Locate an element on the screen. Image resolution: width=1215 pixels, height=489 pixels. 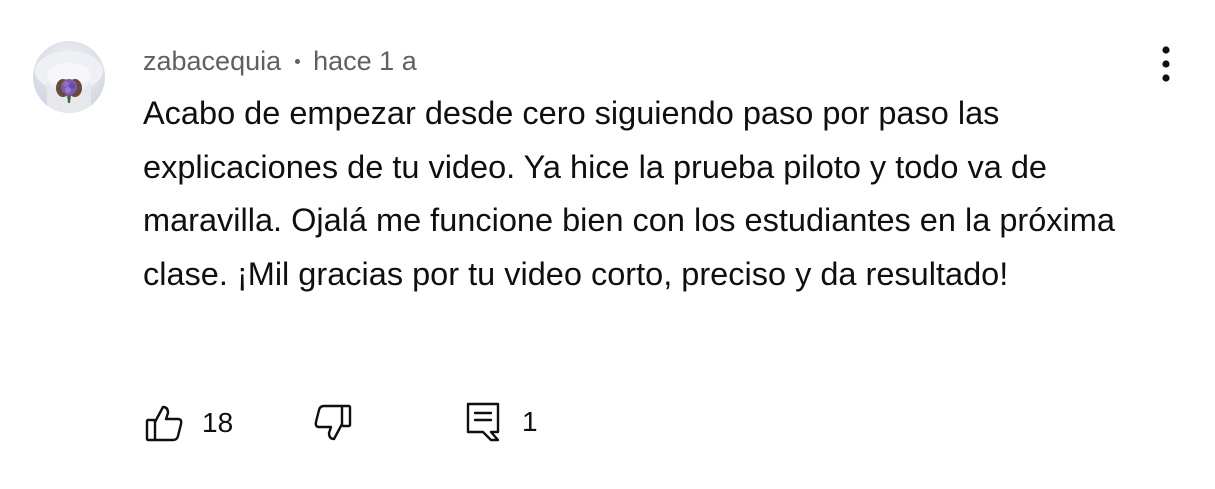
author-name: zabacequia is located at coordinates (212, 61).